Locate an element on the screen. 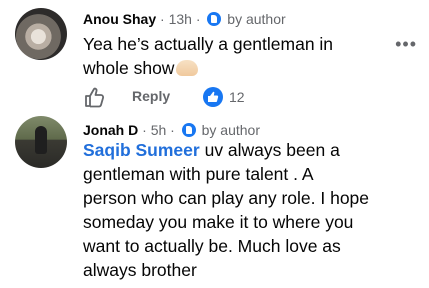 Image resolution: width=429 pixels, height=288 pixels. reaction-count: 12 is located at coordinates (237, 97).